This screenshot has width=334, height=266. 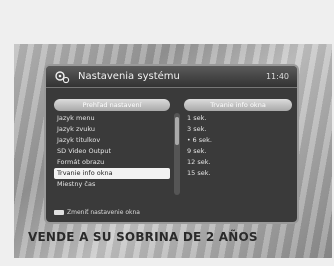 I want to click on setting-item-info-duration: Trvanie info okna, so click(x=112, y=173).